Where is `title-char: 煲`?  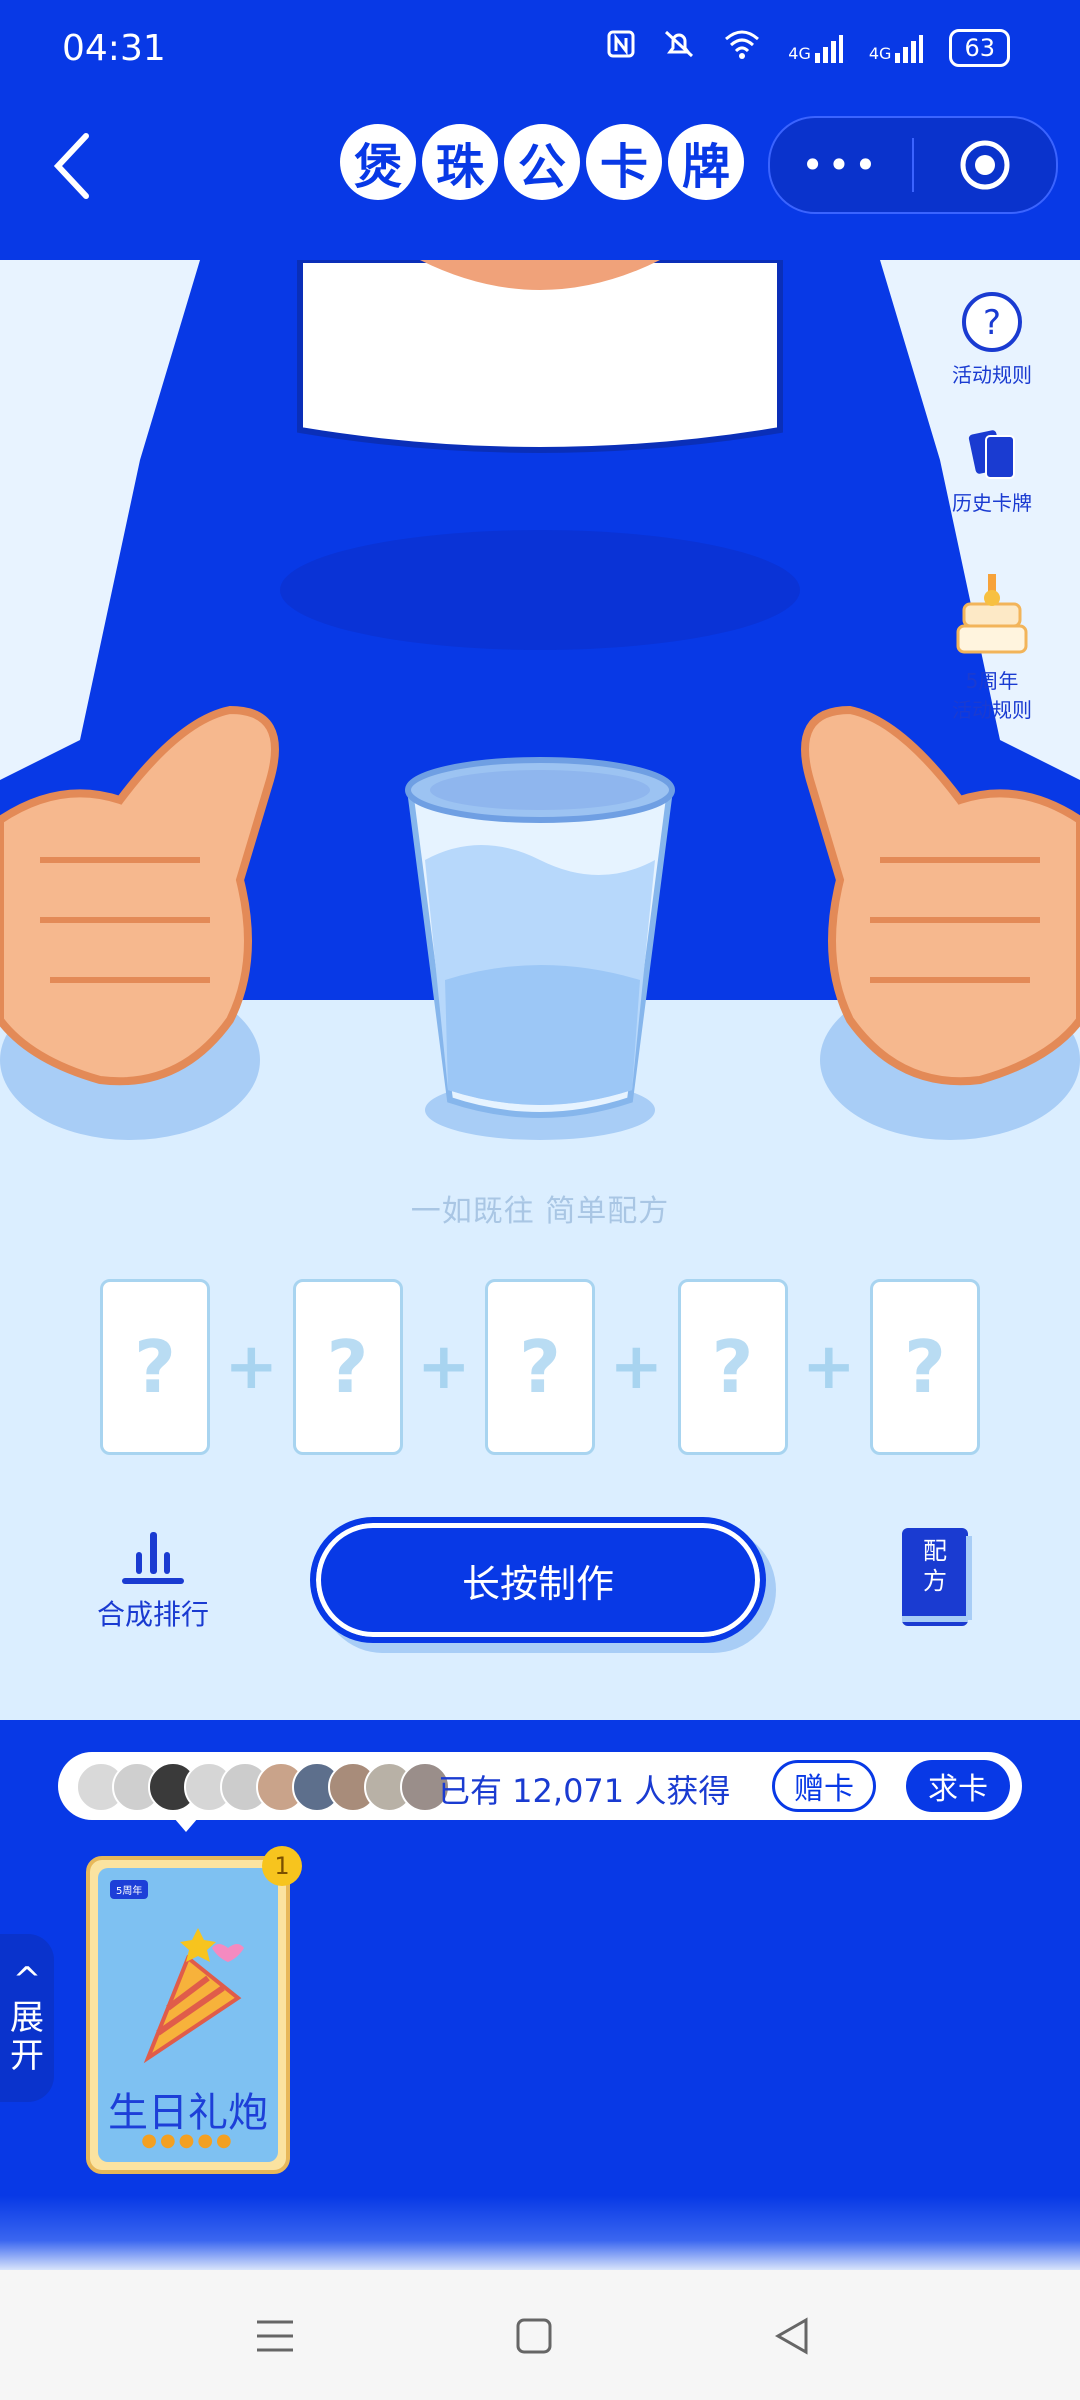 title-char: 煲 is located at coordinates (378, 162).